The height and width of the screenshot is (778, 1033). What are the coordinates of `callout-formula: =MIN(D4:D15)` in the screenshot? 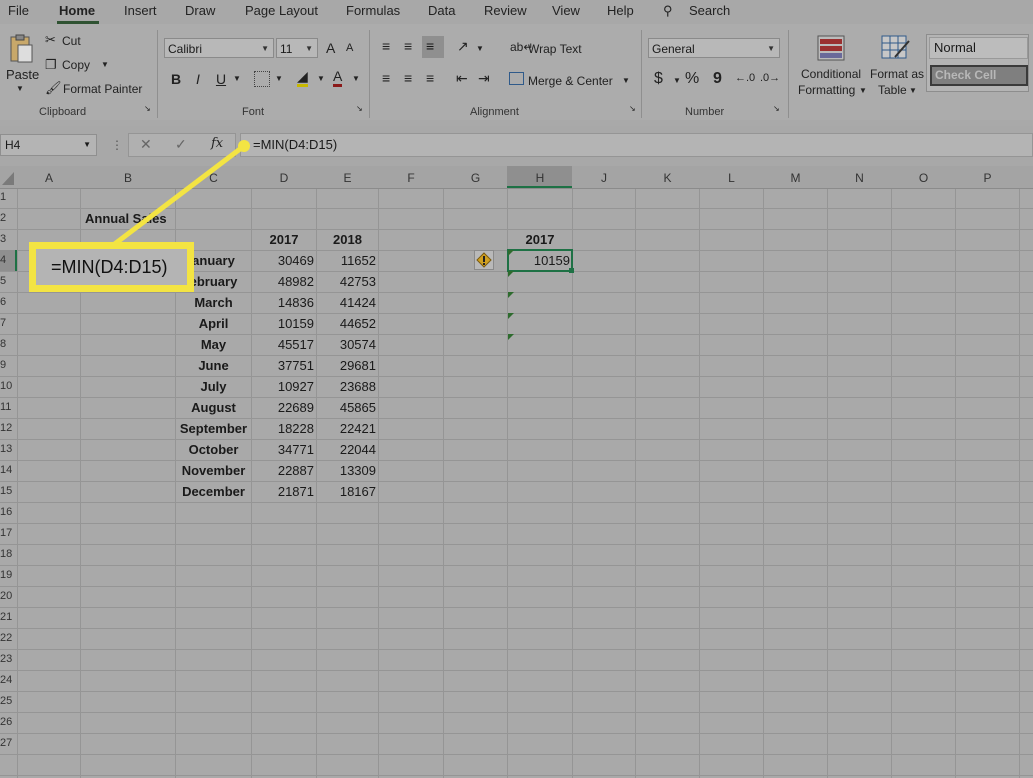 It's located at (111, 267).